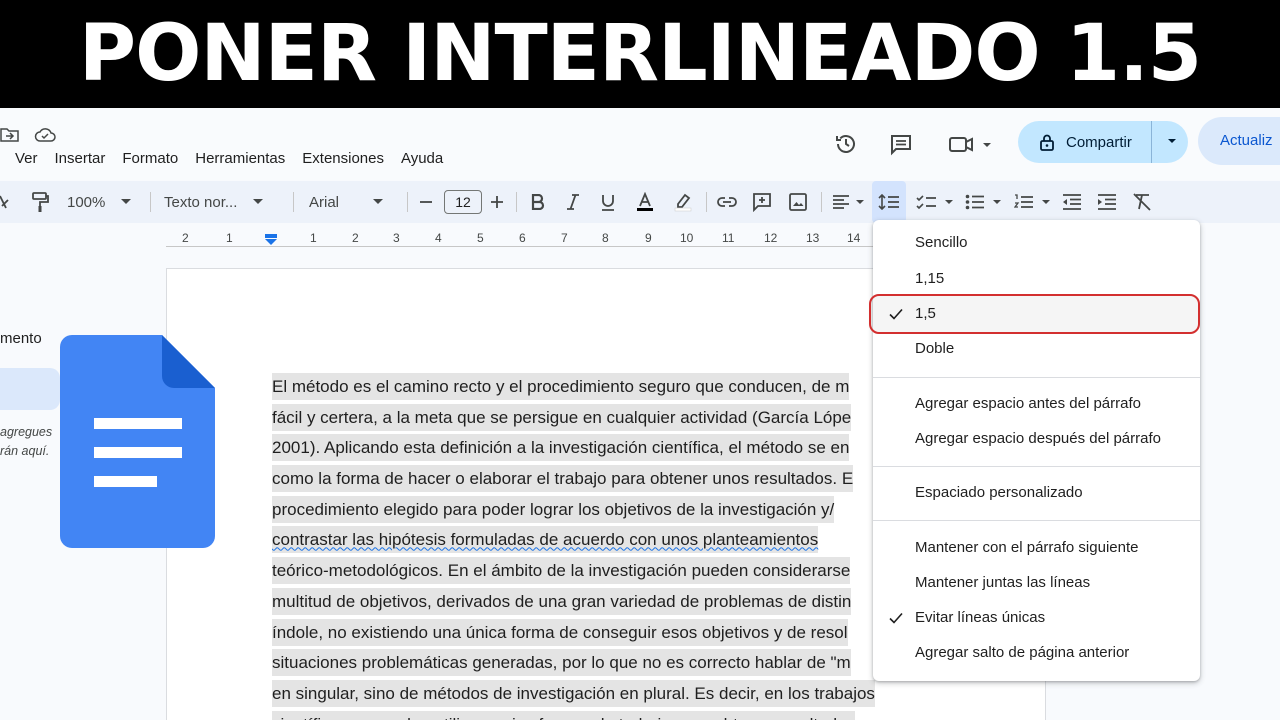 This screenshot has height=720, width=1280. What do you see at coordinates (480, 238) in the screenshot?
I see `ruler-number: 5` at bounding box center [480, 238].